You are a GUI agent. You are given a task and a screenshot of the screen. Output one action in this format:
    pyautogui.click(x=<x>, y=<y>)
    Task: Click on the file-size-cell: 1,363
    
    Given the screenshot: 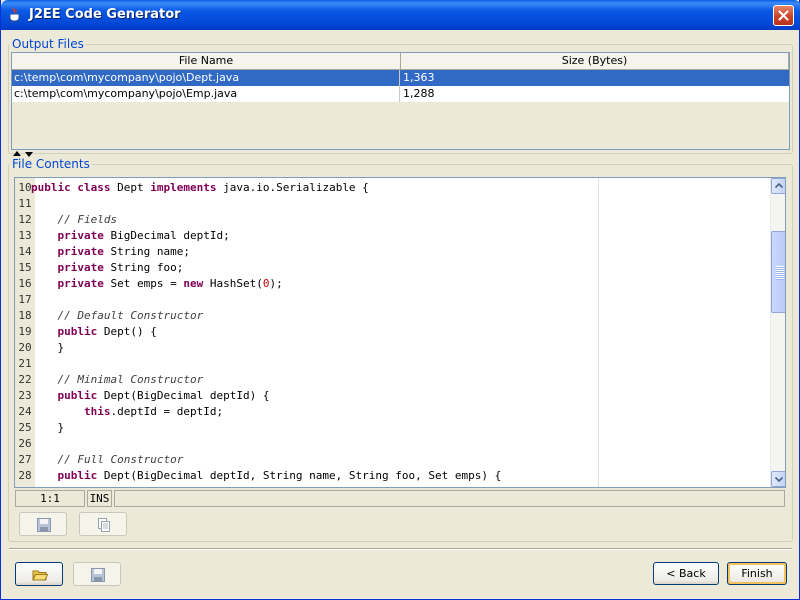 What is the action you would take?
    pyautogui.click(x=419, y=77)
    